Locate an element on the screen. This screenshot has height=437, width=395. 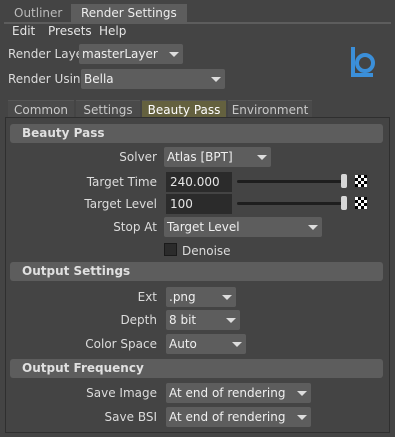
target-time-label: Target Time is located at coordinates (121, 182).